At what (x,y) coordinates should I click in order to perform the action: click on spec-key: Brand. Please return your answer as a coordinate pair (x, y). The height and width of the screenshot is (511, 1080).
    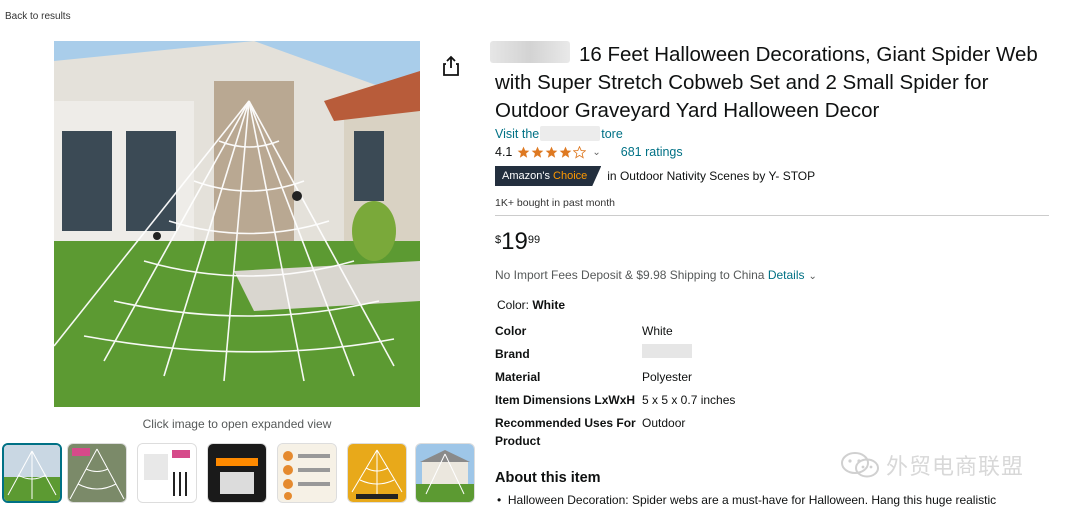
    Looking at the image, I should click on (512, 354).